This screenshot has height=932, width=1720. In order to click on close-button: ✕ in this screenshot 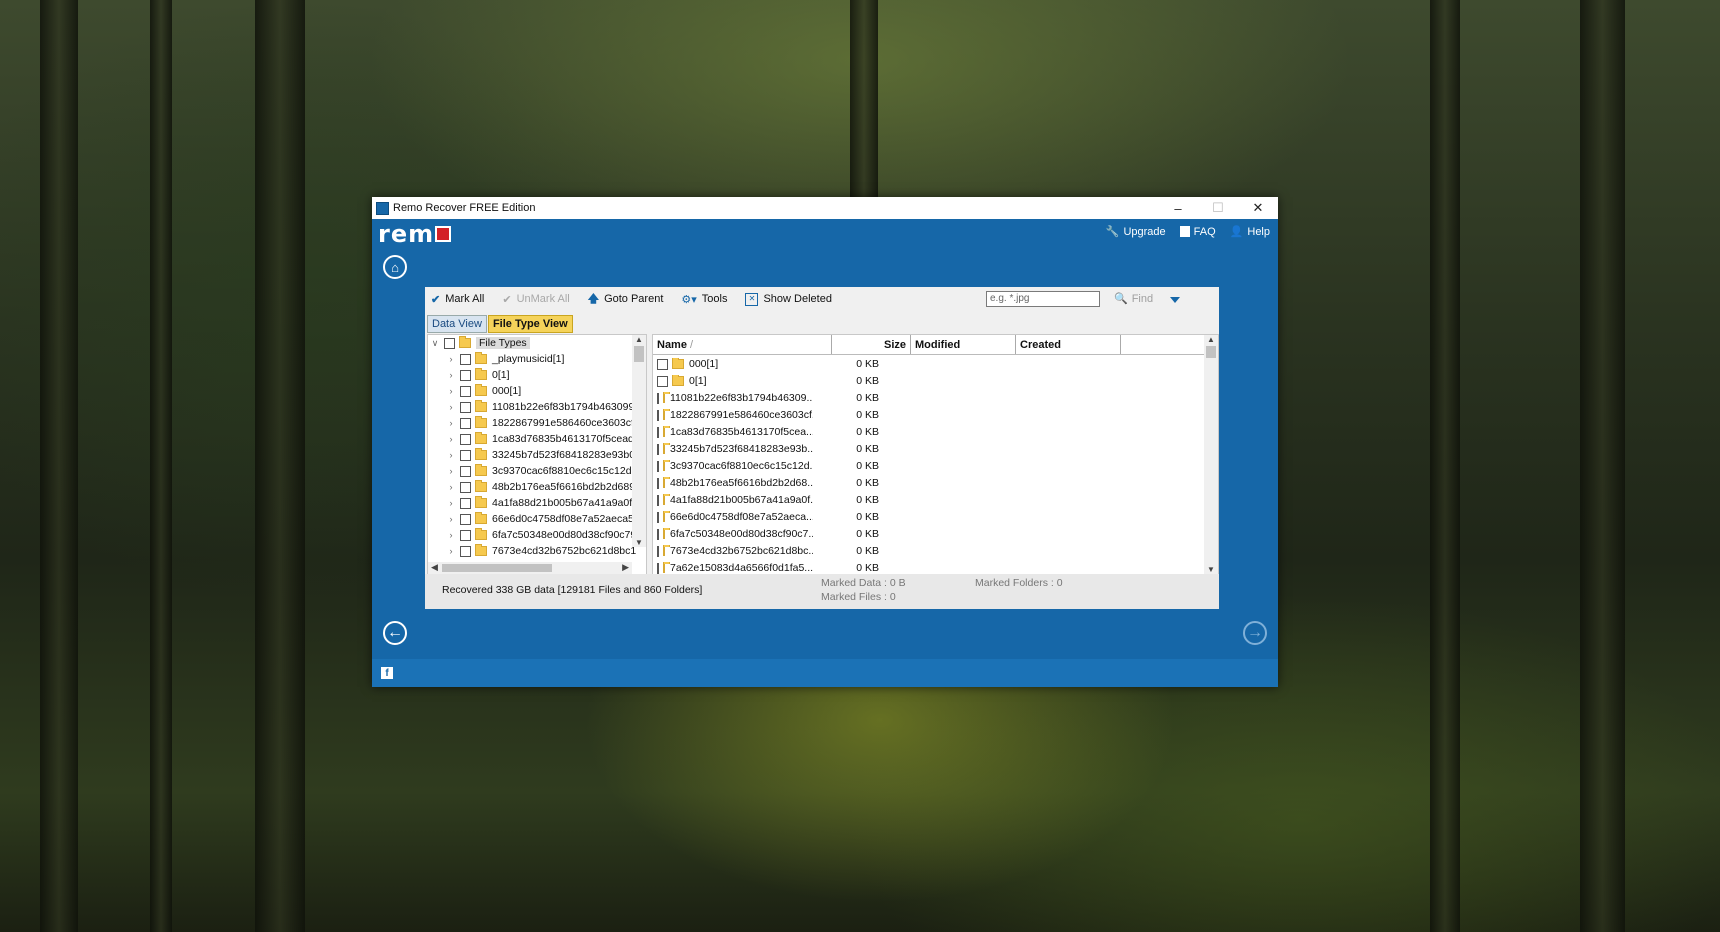, I will do `click(1258, 208)`.